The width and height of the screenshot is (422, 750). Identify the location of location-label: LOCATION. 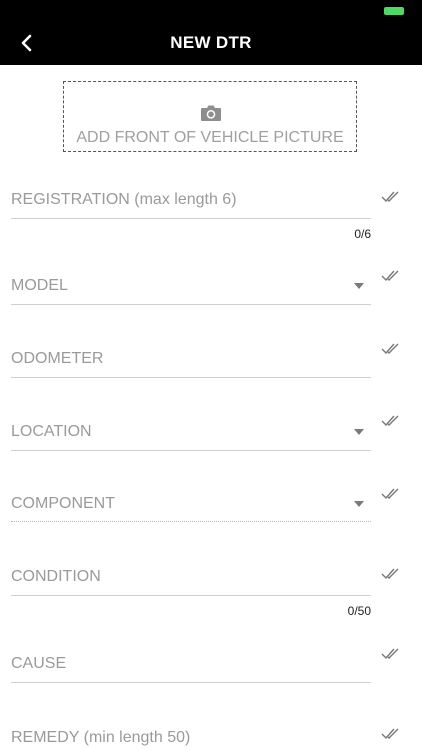
(51, 431).